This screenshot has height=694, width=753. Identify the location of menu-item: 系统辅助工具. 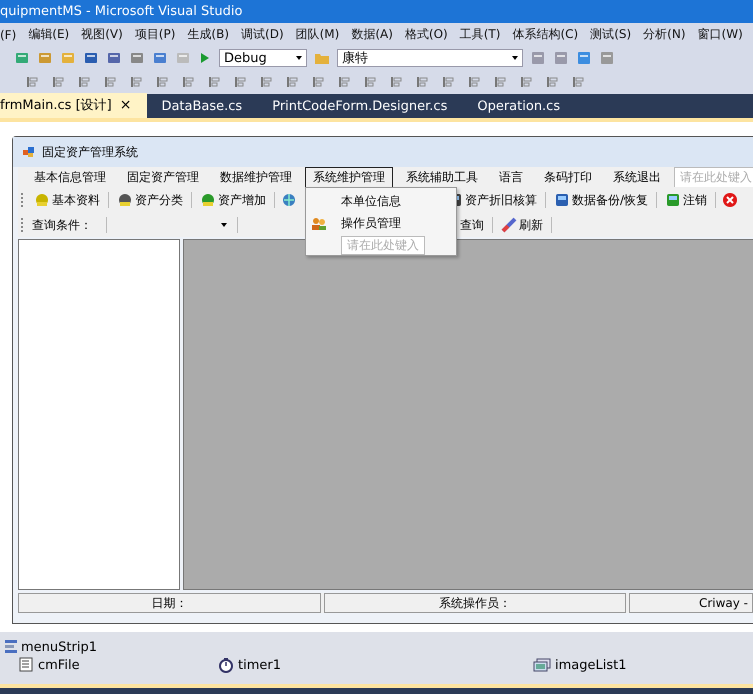
(442, 177).